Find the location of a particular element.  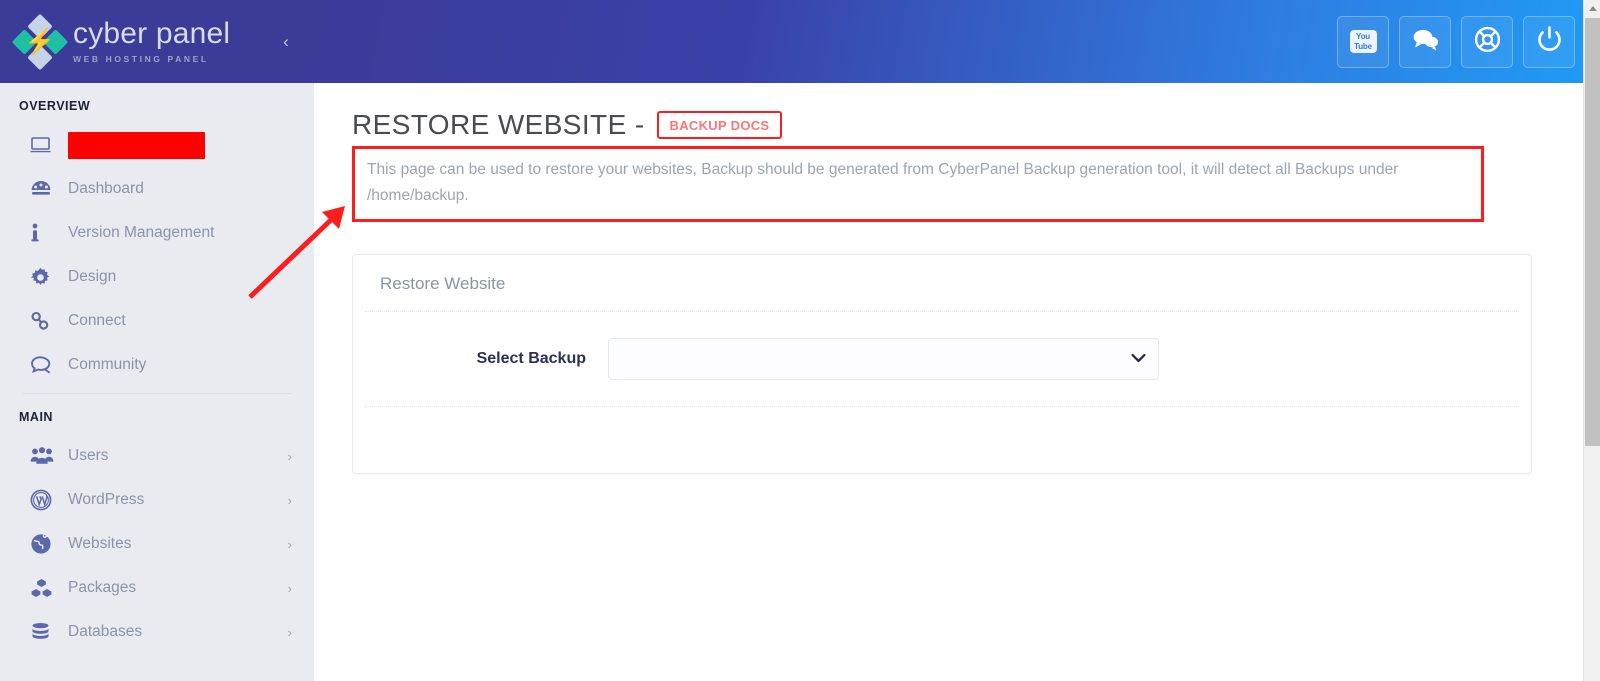

link-icon is located at coordinates (43, 321).